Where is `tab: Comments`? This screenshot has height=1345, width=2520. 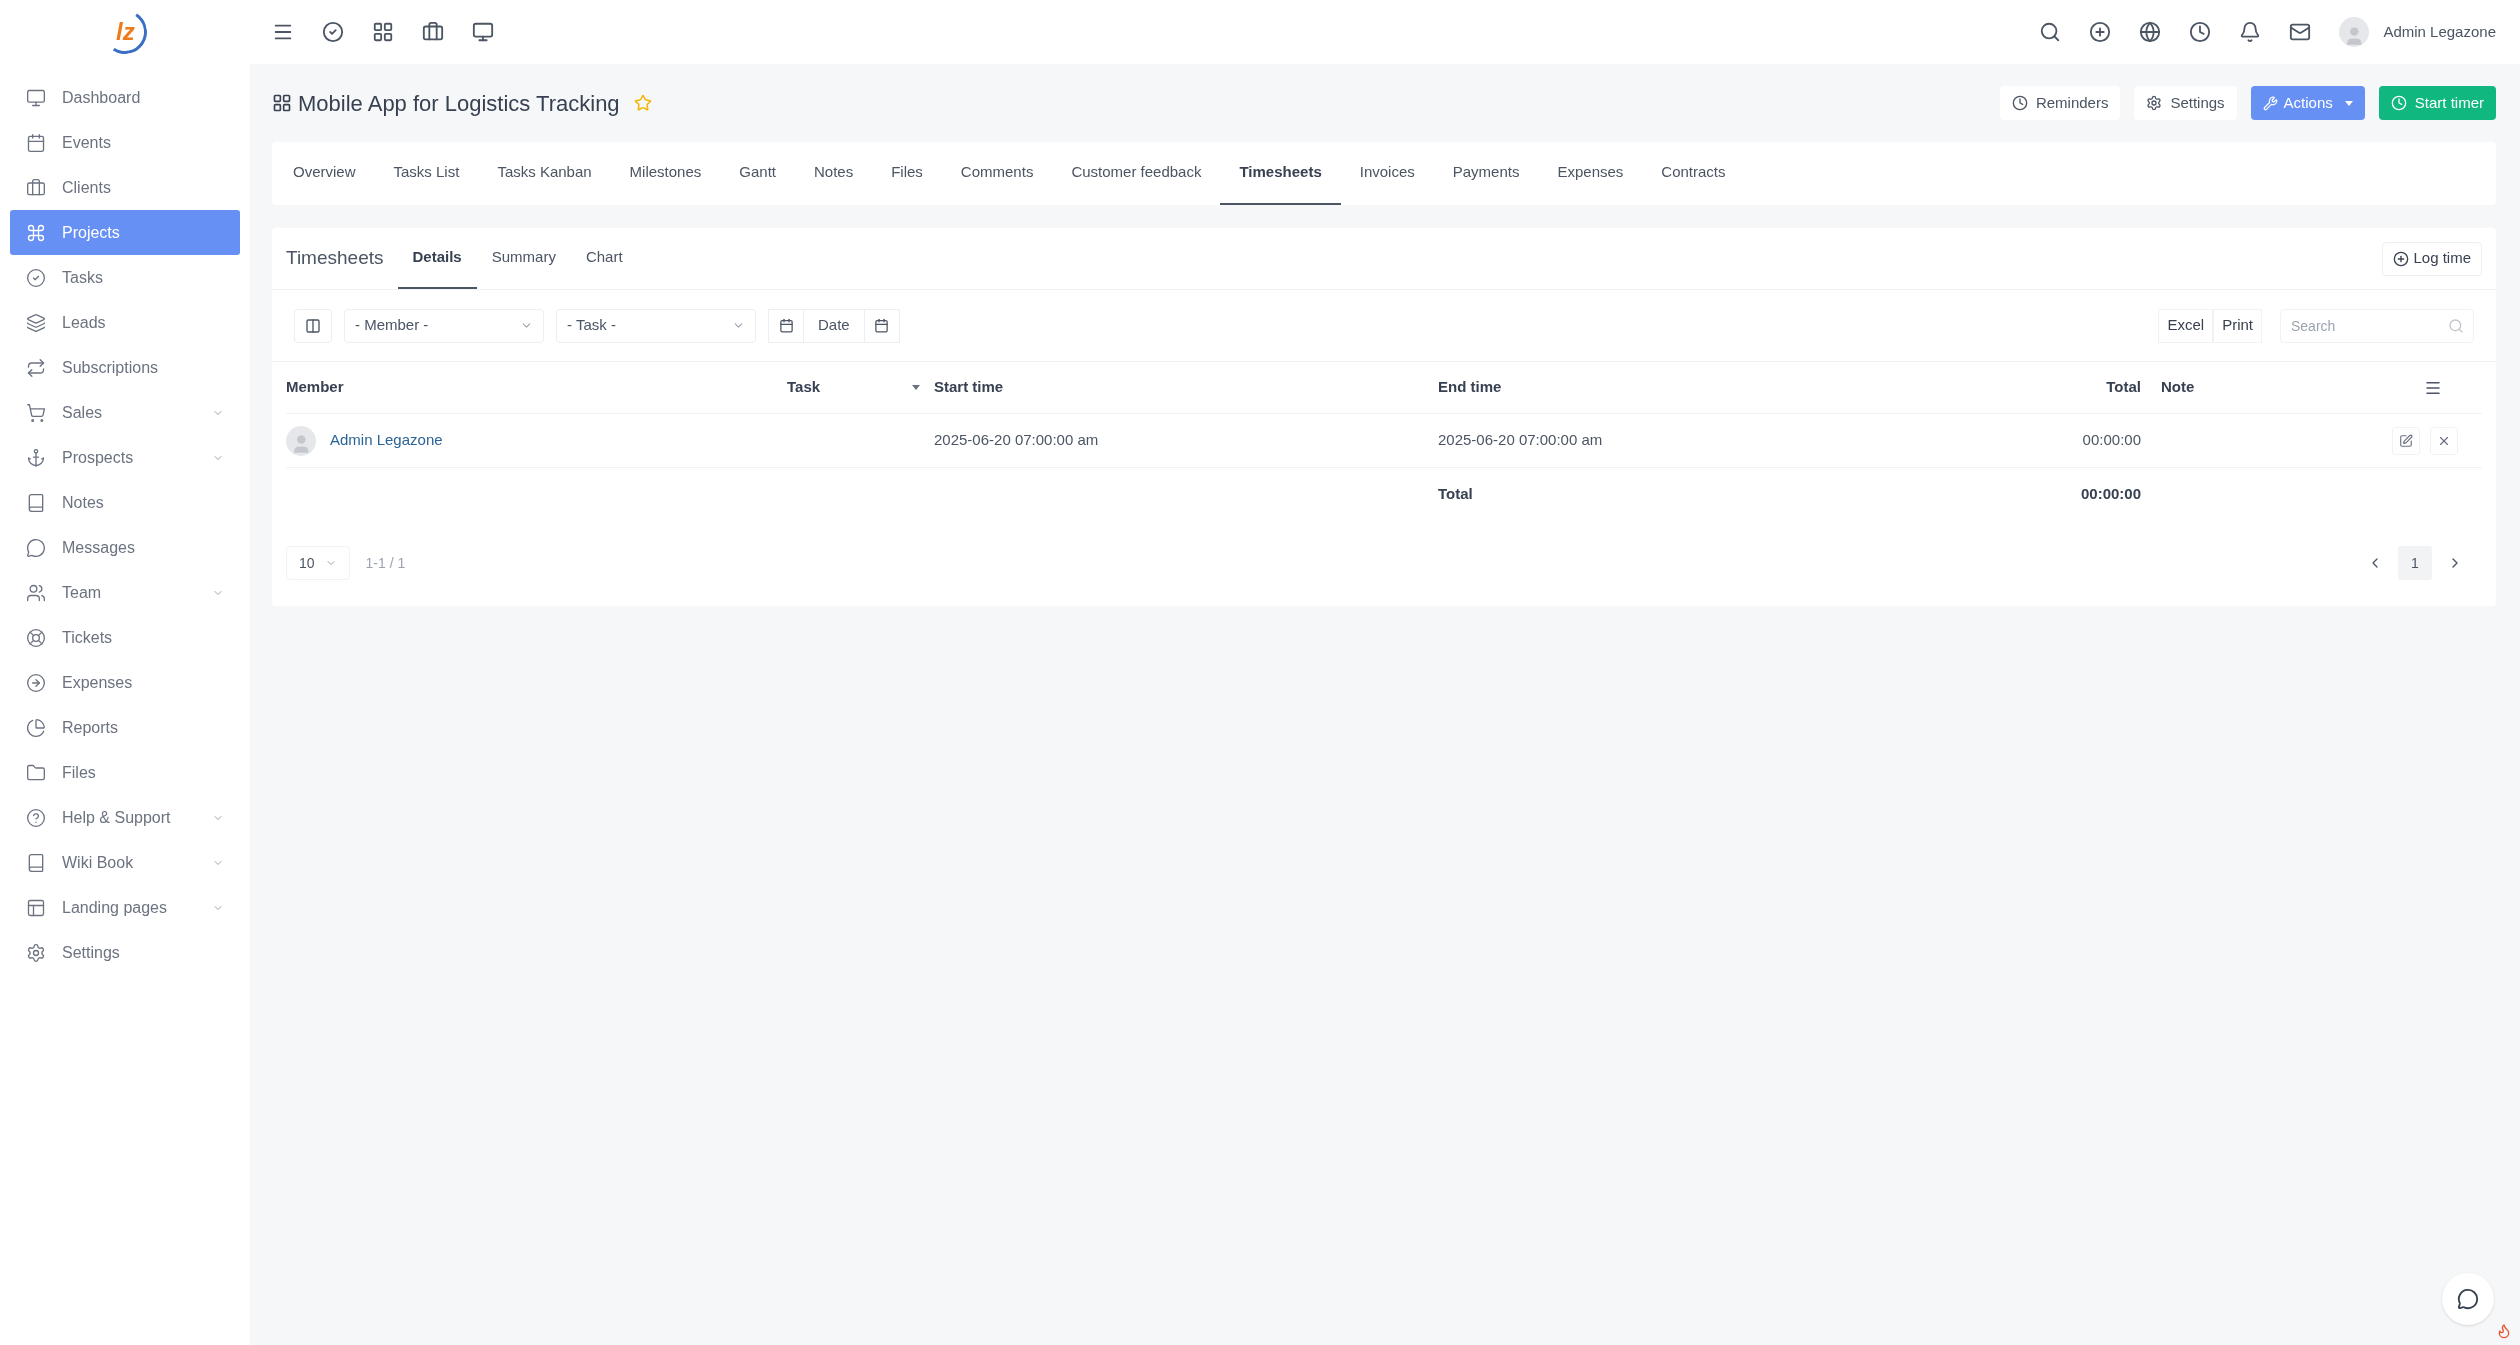
tab: Comments is located at coordinates (997, 173).